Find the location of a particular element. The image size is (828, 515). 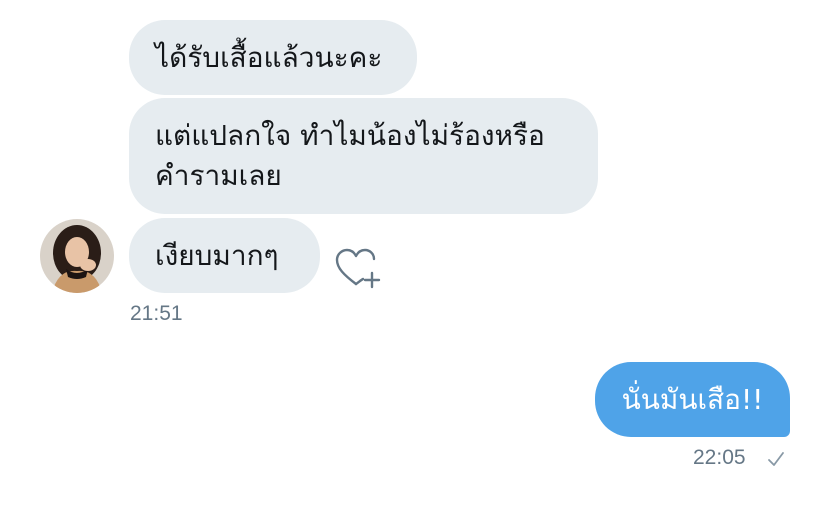

message-text: เงียบมากๆ is located at coordinates (217, 255).